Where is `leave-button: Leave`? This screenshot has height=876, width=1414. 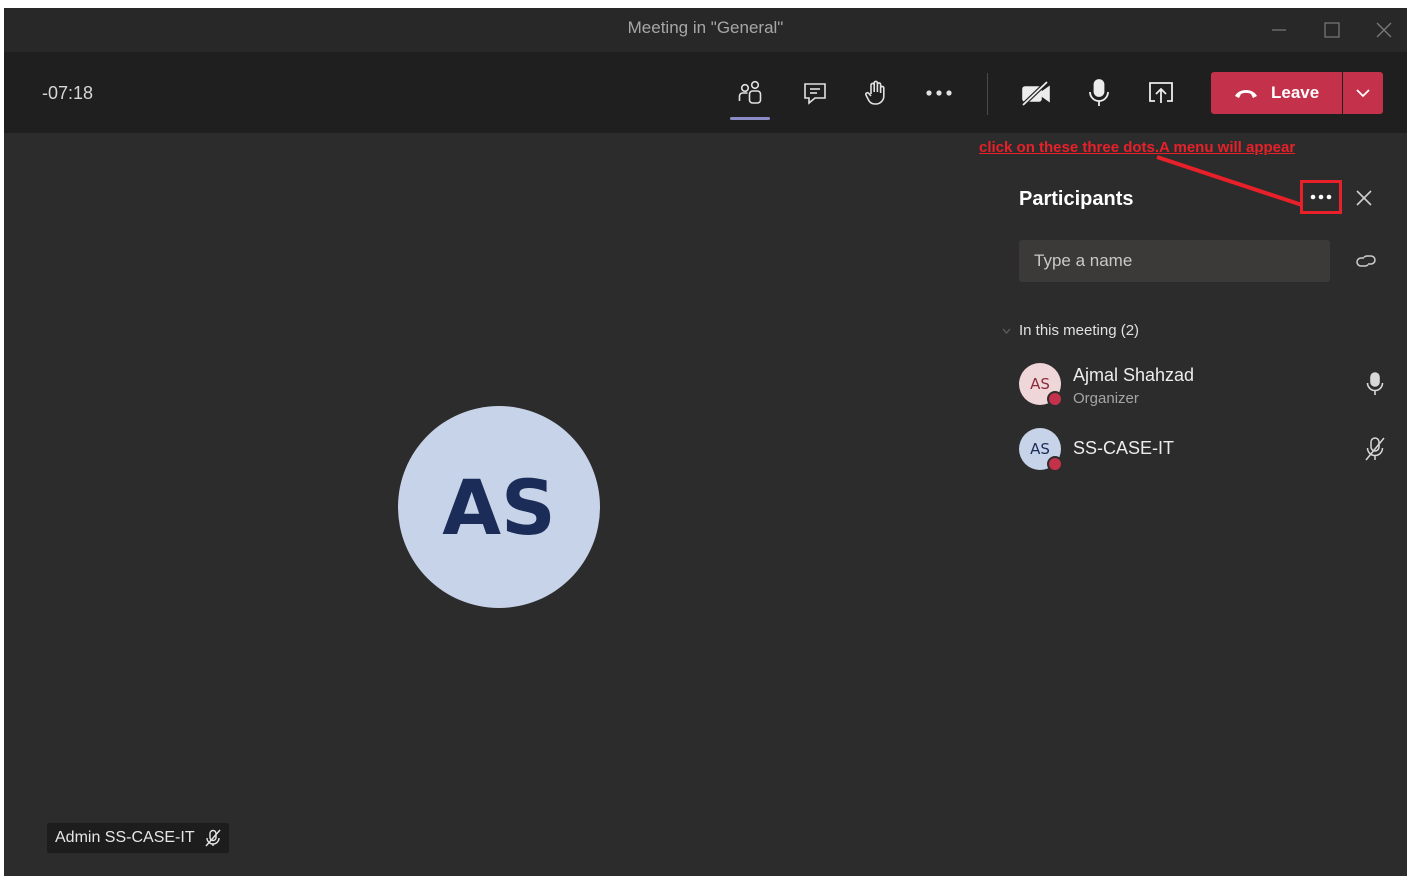
leave-button: Leave is located at coordinates (1276, 93).